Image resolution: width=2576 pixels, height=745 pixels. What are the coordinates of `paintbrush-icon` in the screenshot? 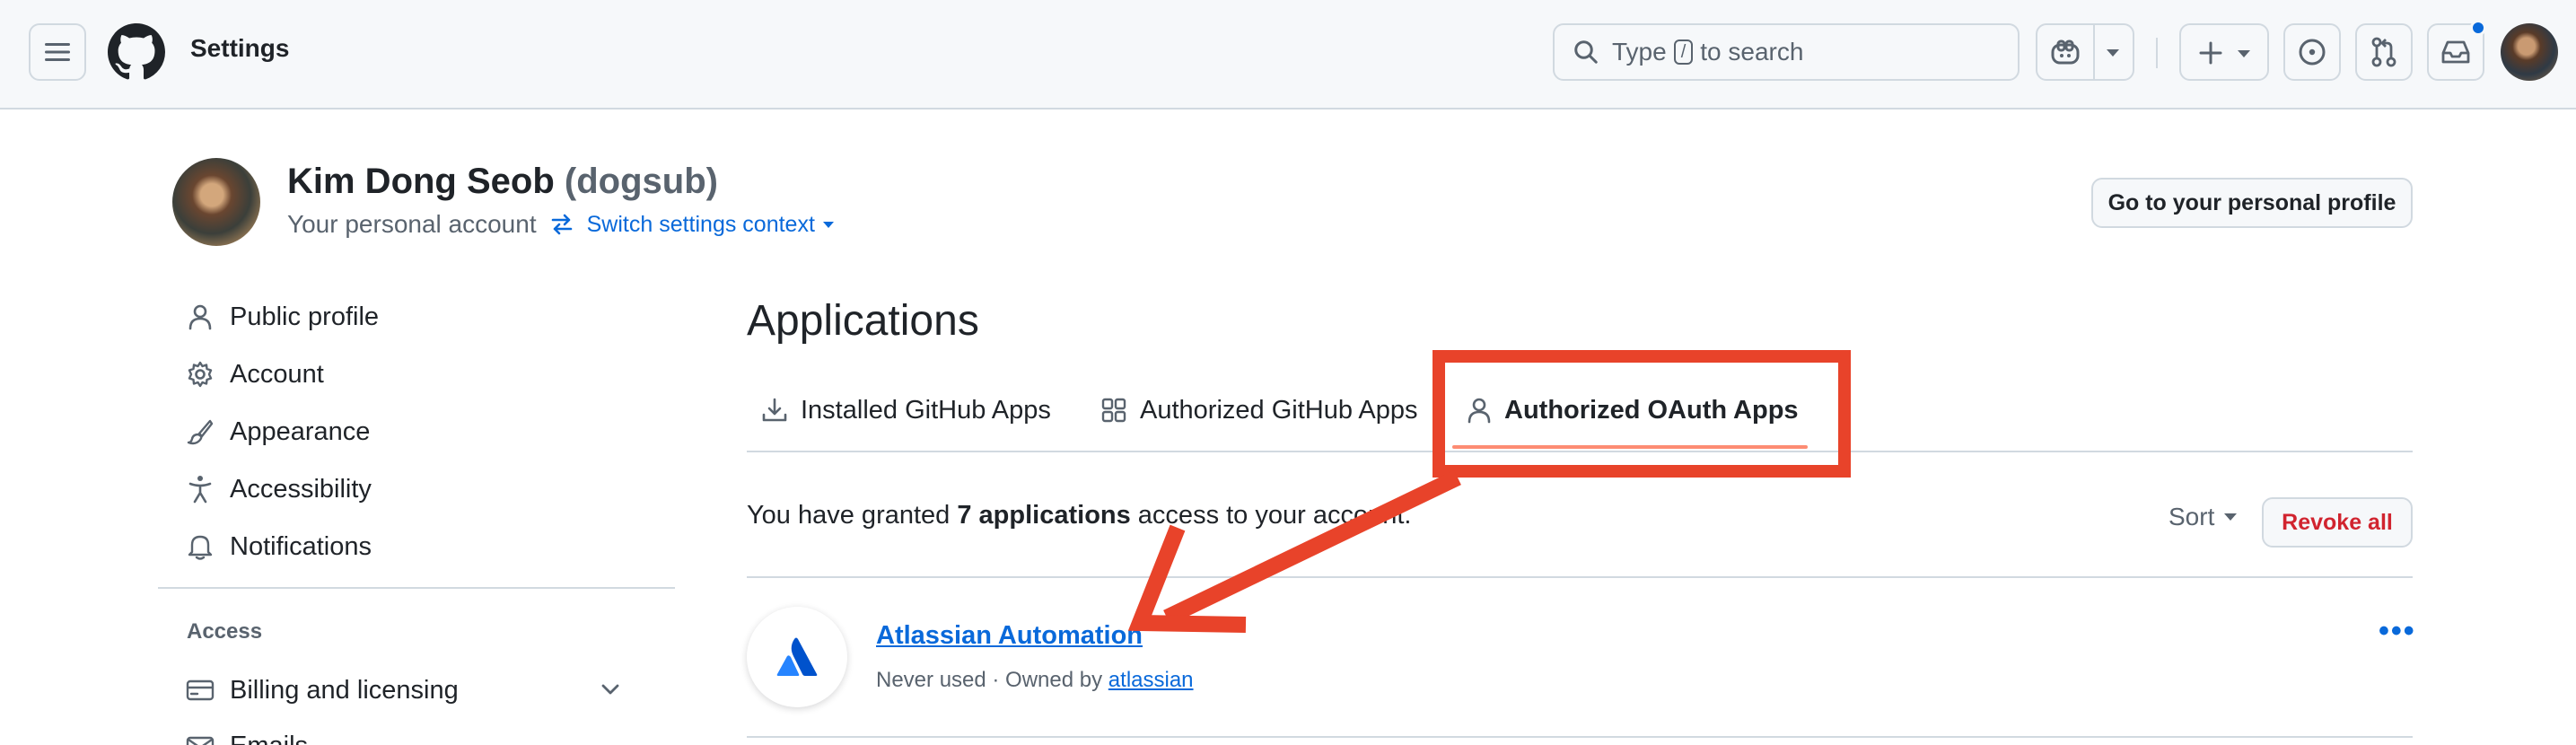 It's located at (200, 431).